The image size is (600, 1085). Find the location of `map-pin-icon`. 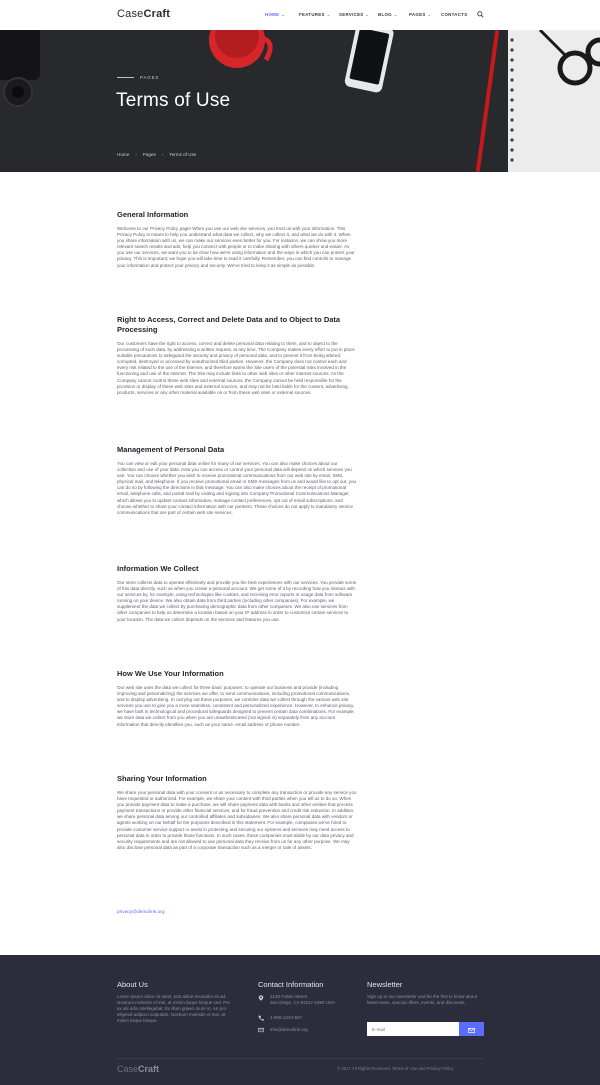

map-pin-icon is located at coordinates (261, 998).